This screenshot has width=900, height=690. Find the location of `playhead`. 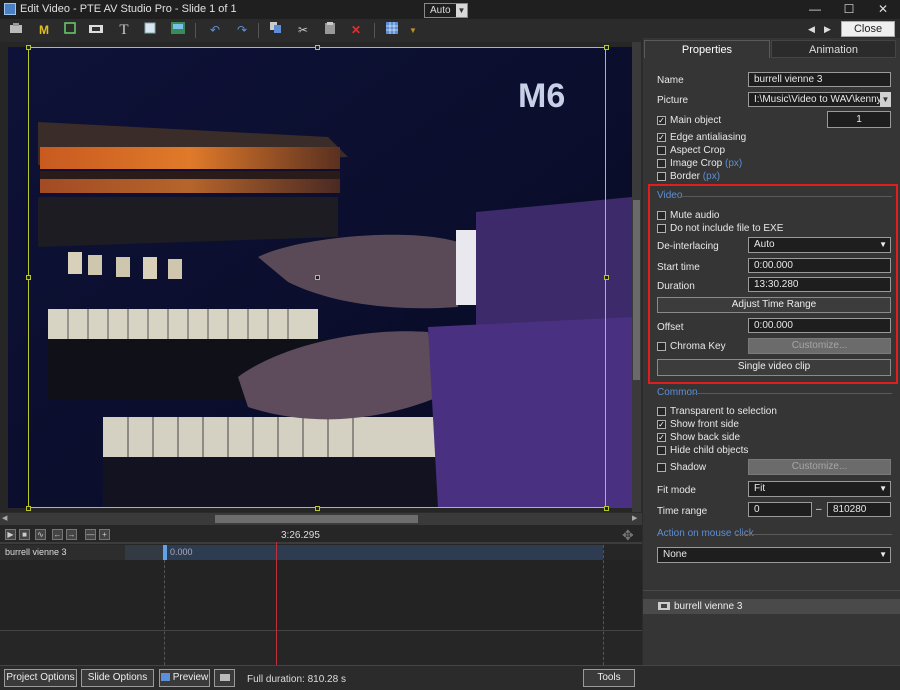

playhead is located at coordinates (276, 603).